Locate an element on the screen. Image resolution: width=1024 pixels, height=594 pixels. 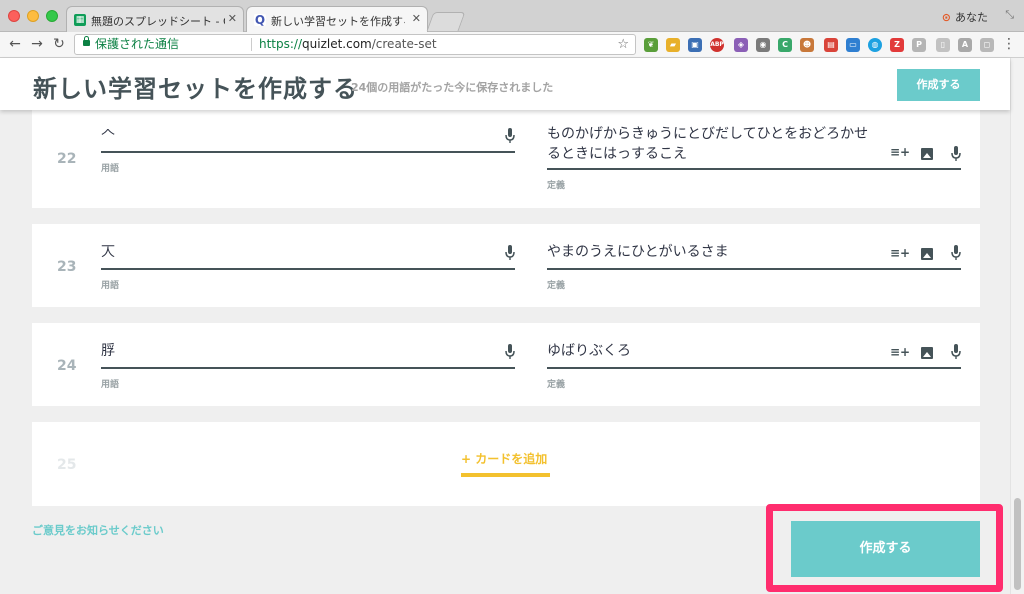
extension-globe-icon: ◍ is located at coordinates (875, 45).